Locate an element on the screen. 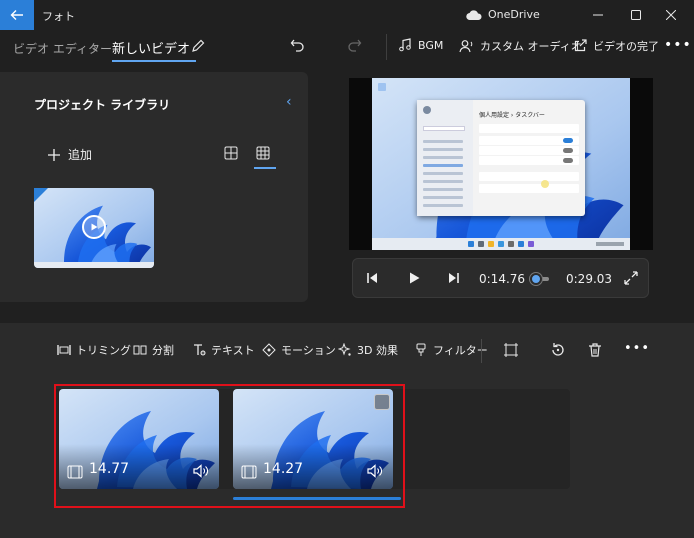  minimize-icon is located at coordinates (598, 15).